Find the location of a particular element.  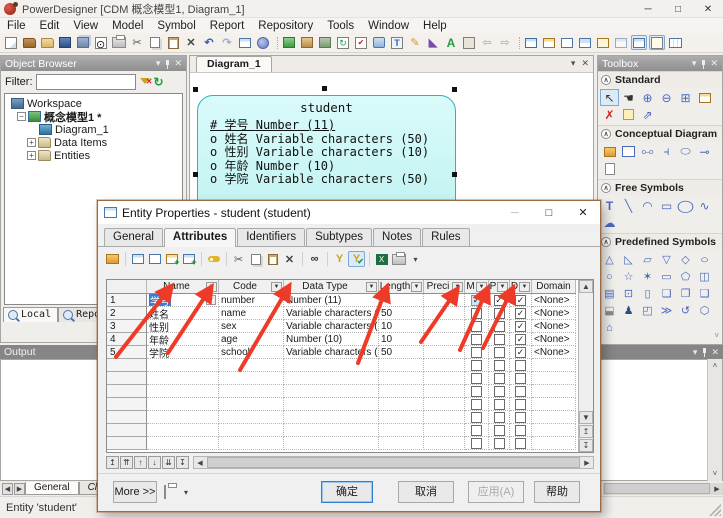

ok-button: 确定 is located at coordinates (347, 492).